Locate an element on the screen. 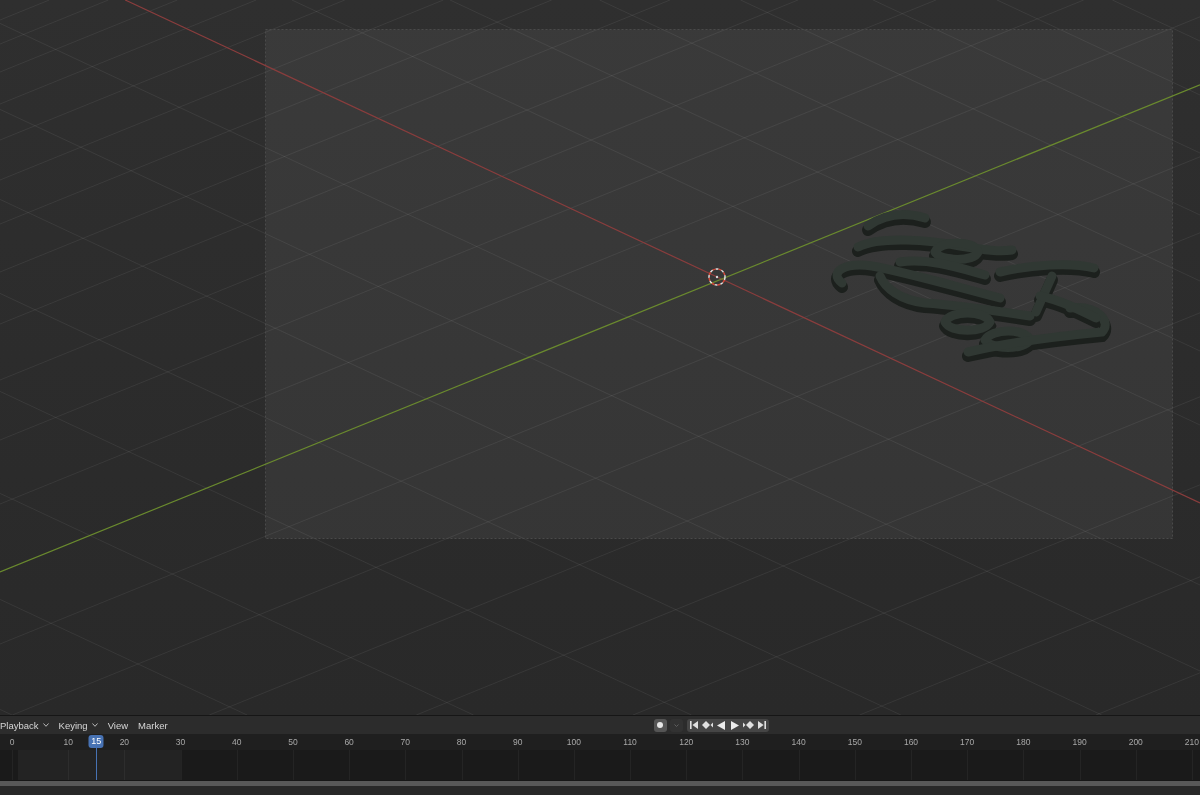 The height and width of the screenshot is (795, 1200). frame-number: 100 is located at coordinates (573, 742).